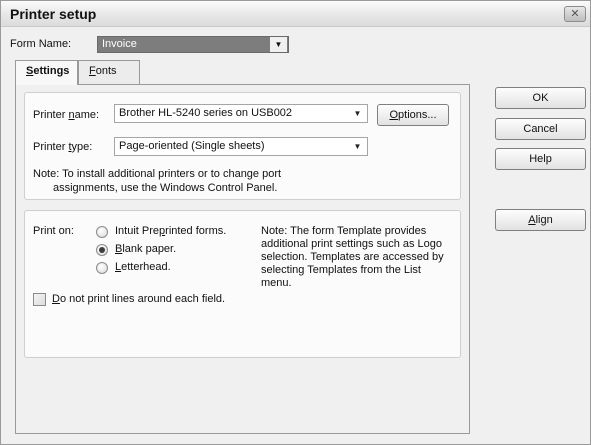  What do you see at coordinates (540, 129) in the screenshot?
I see `cancel-button: Cancel` at bounding box center [540, 129].